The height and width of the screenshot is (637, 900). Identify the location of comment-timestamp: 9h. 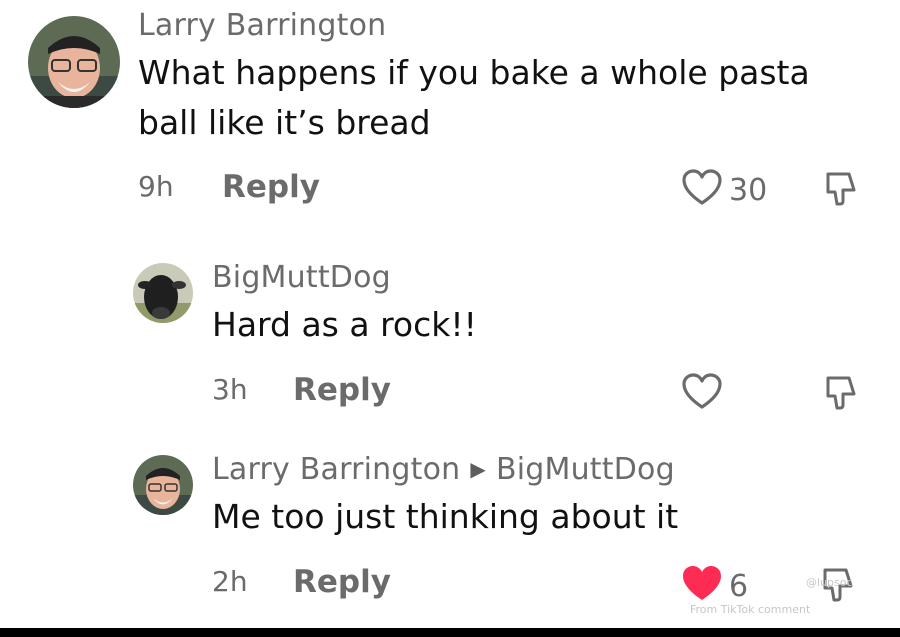
(156, 186).